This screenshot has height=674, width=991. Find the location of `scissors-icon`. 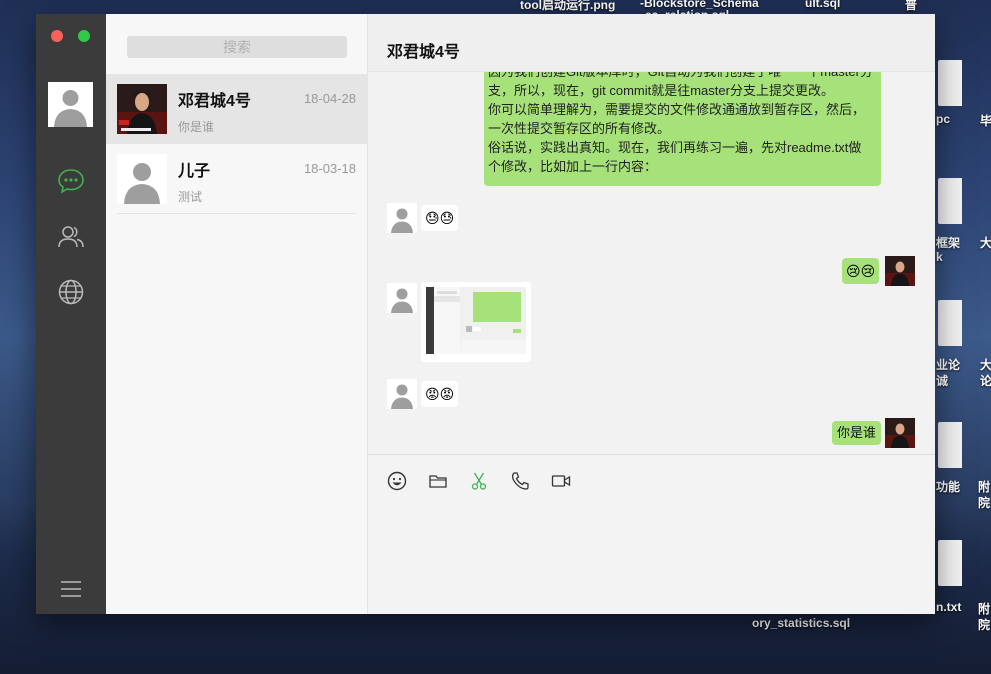

scissors-icon is located at coordinates (479, 481).